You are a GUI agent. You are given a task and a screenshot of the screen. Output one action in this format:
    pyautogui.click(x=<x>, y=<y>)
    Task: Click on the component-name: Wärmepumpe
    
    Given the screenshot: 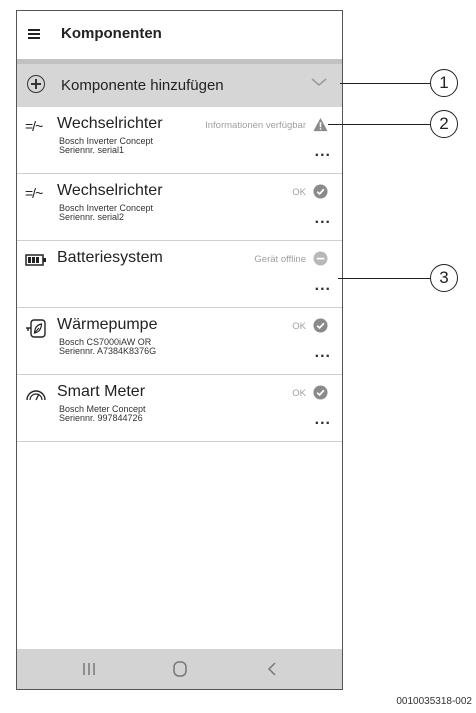 What is the action you would take?
    pyautogui.click(x=107, y=324)
    